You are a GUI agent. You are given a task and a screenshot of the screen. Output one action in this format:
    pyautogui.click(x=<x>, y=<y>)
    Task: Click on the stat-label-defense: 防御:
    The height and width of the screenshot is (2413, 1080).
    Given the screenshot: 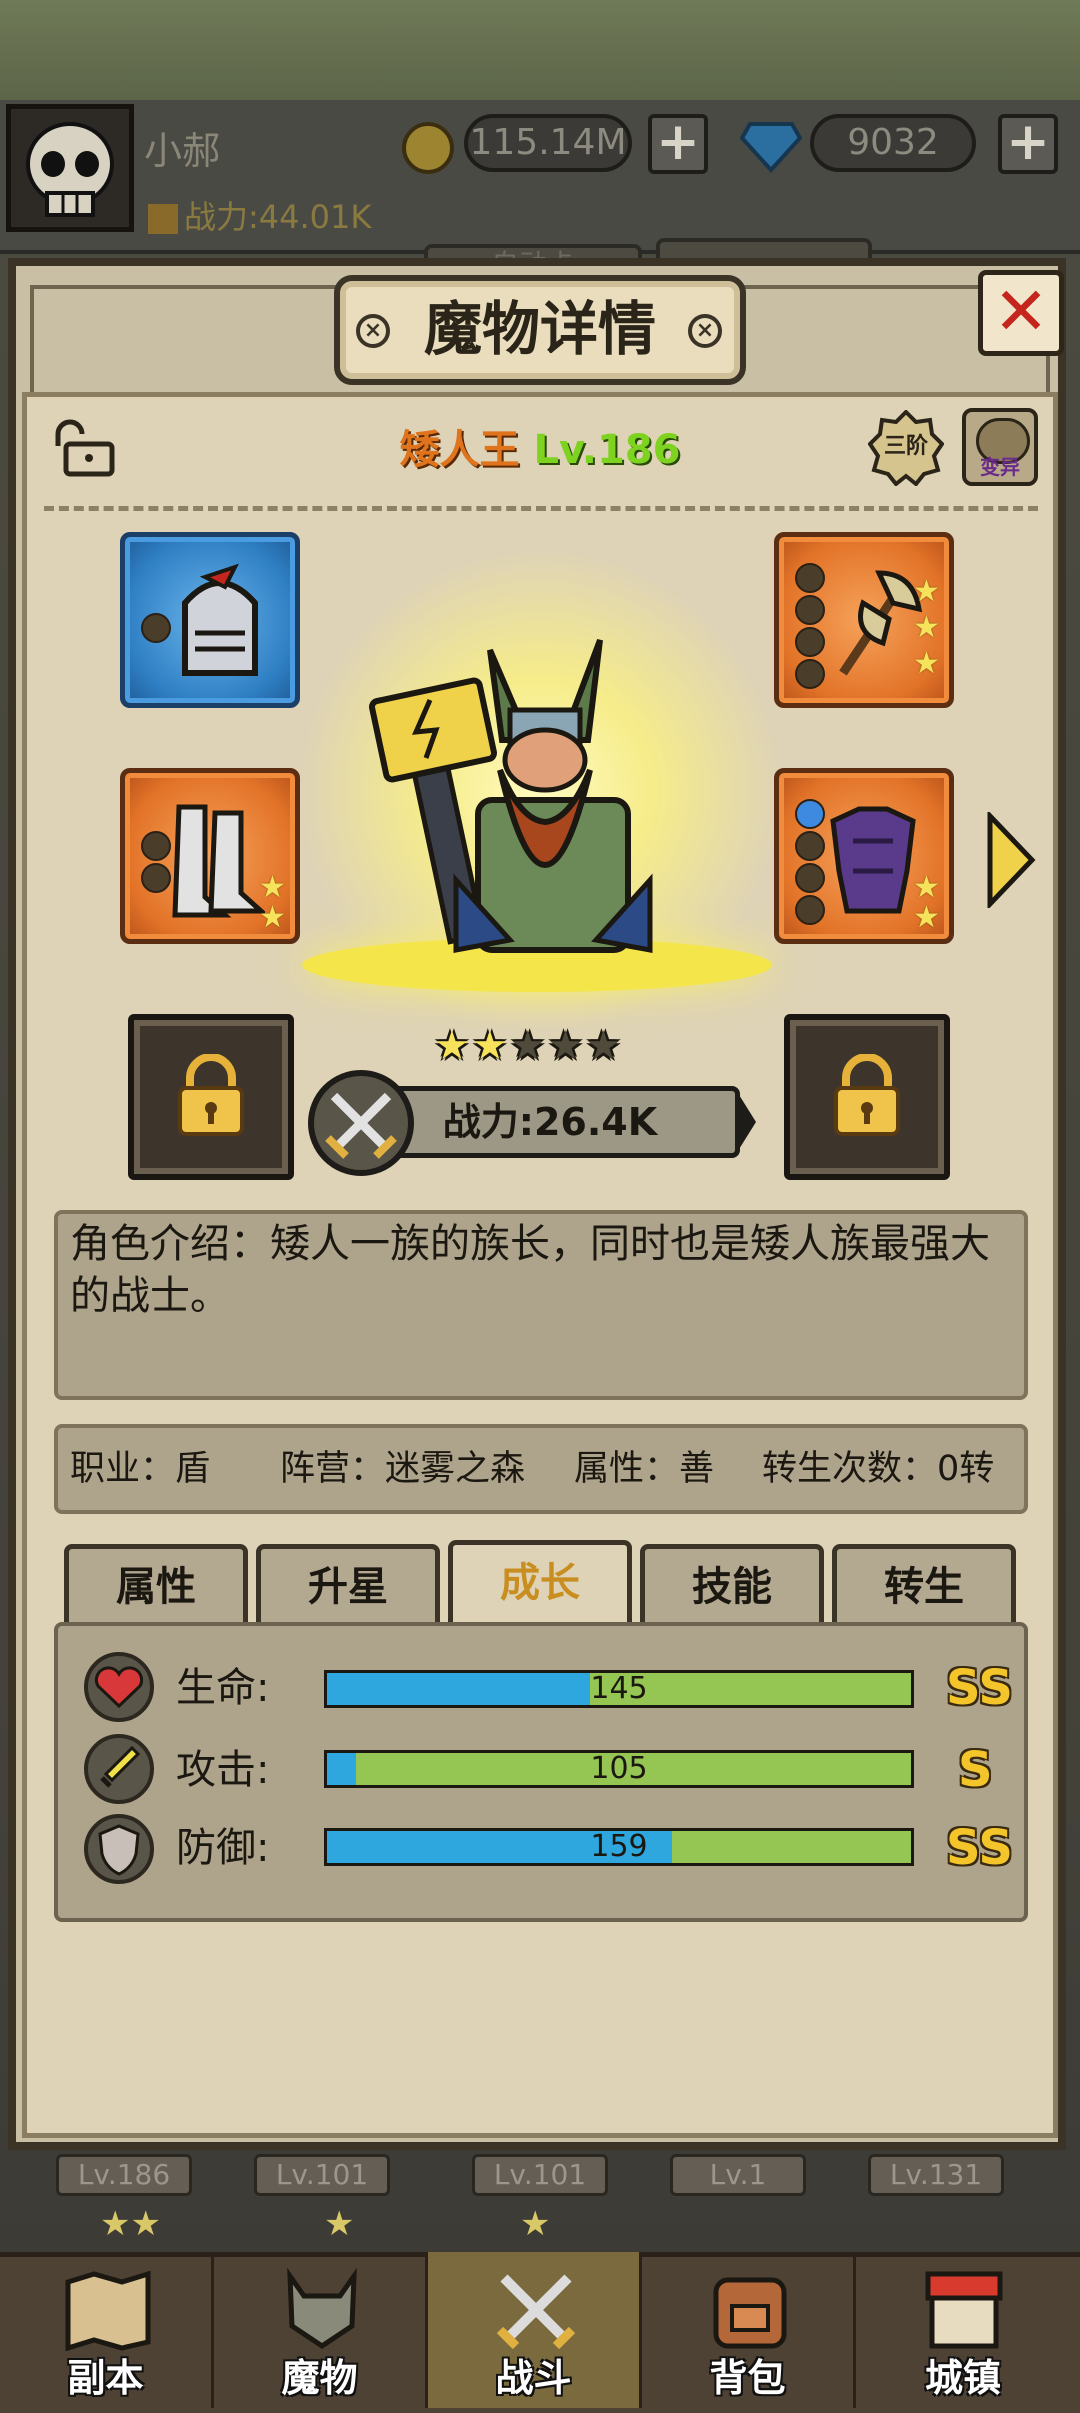 What is the action you would take?
    pyautogui.click(x=223, y=1848)
    